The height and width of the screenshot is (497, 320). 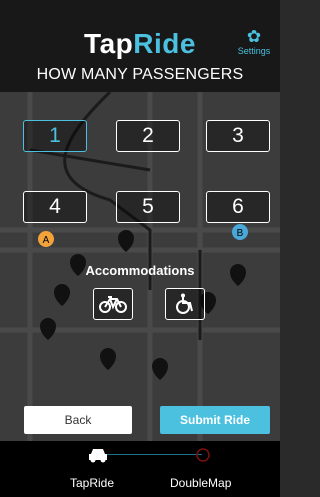 What do you see at coordinates (238, 136) in the screenshot?
I see `passenger-option-3: 3` at bounding box center [238, 136].